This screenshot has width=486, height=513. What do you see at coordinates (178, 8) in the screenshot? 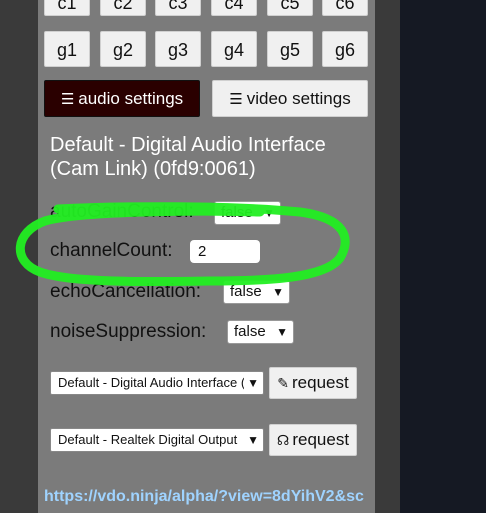
I see `key-c3: c3` at bounding box center [178, 8].